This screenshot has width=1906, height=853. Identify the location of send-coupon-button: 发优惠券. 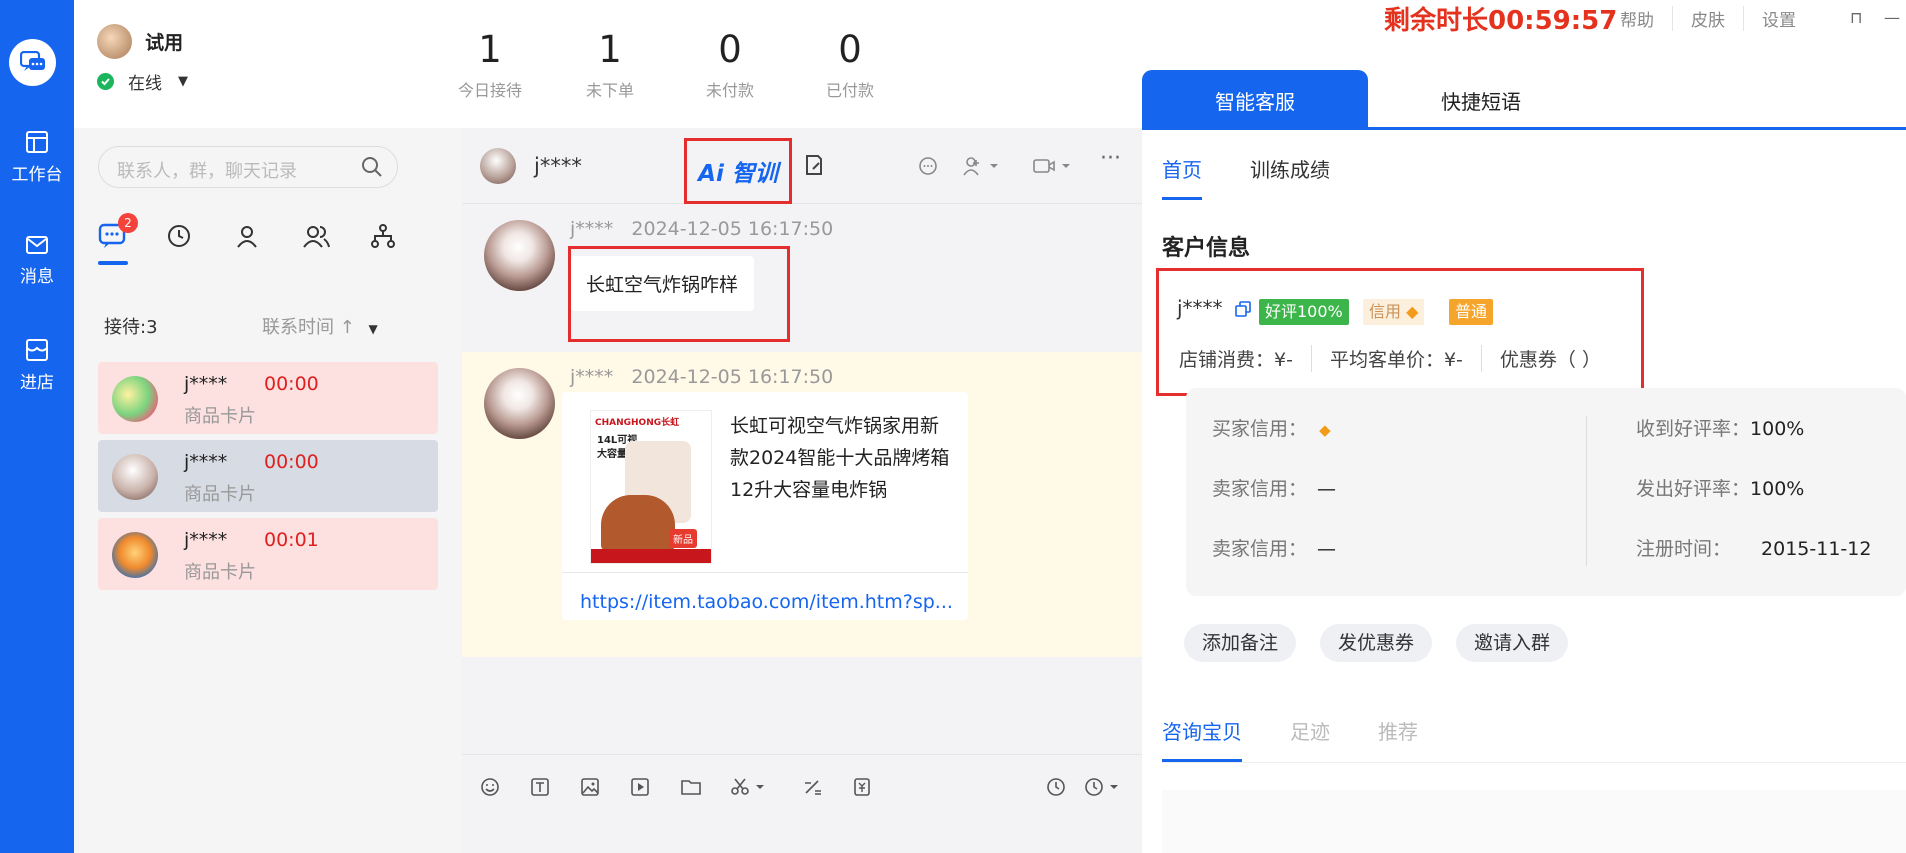
(1376, 643).